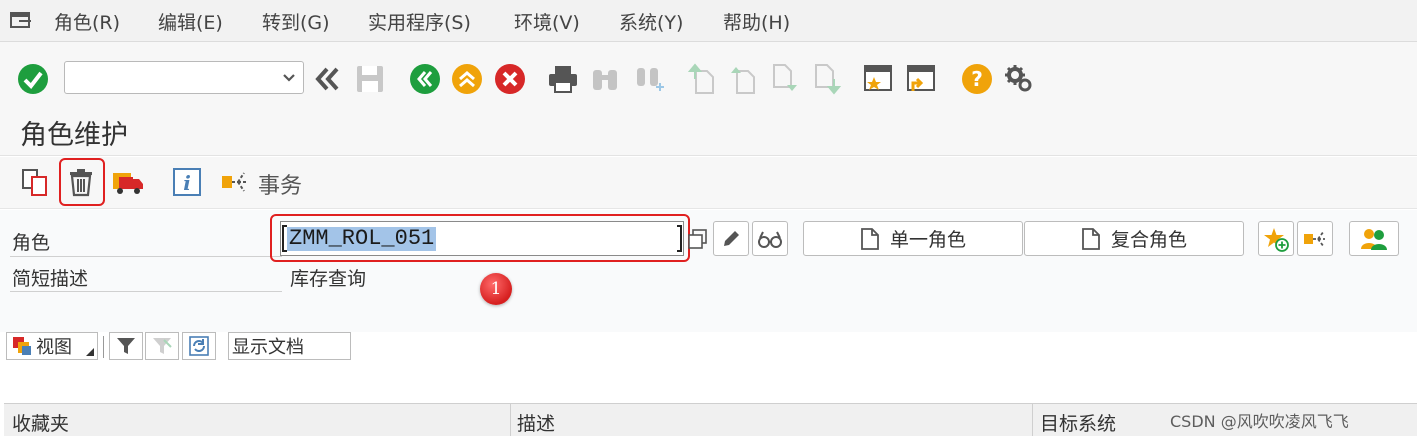 This screenshot has width=1417, height=436. I want to click on svg-text: i, so click(187, 183).